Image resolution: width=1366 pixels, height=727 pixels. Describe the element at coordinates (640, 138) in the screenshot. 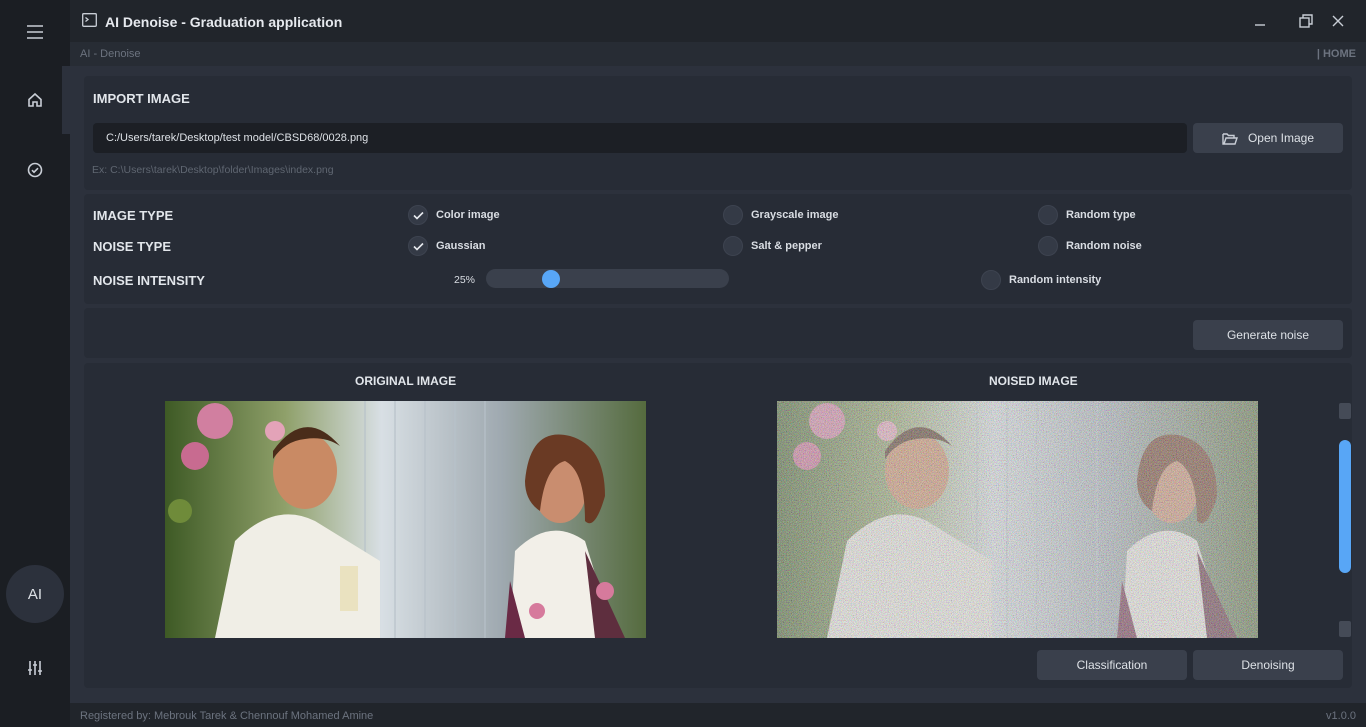

I see `image-path-input` at that location.